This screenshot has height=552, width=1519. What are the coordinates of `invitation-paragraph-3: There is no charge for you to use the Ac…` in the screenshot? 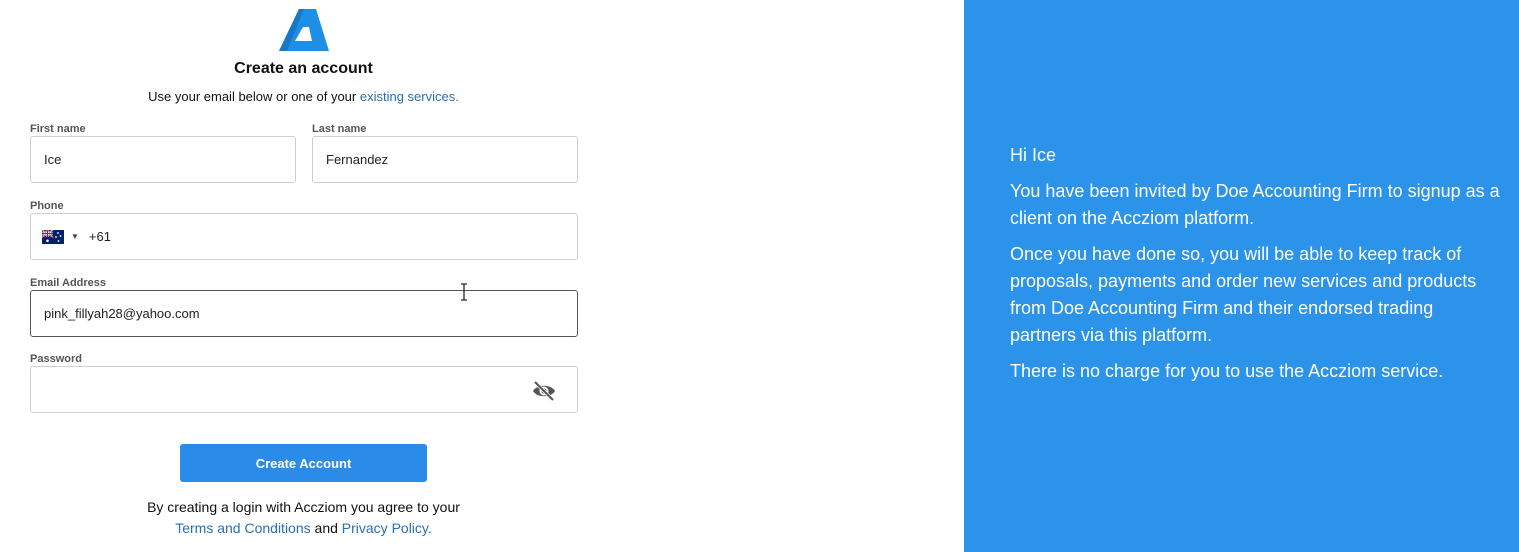 It's located at (1227, 371).